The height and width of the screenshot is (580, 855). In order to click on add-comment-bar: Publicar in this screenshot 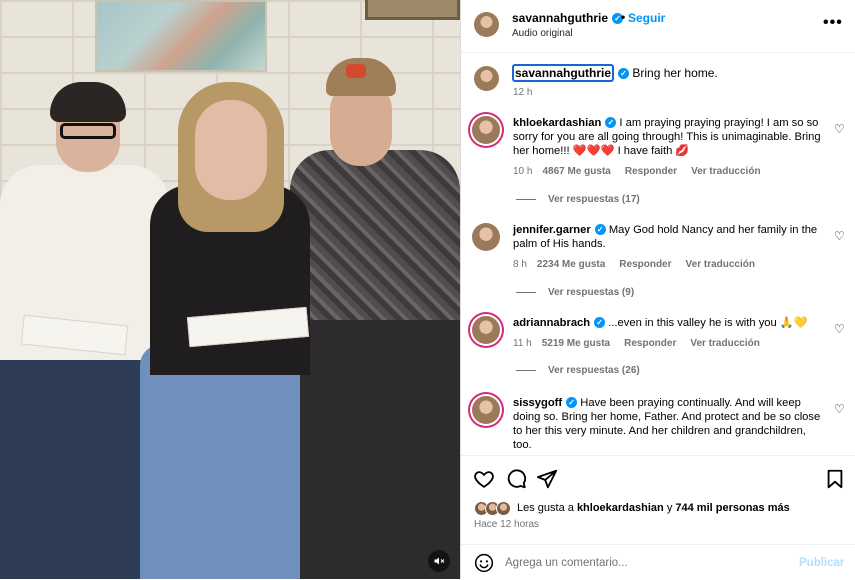, I will do `click(658, 562)`.